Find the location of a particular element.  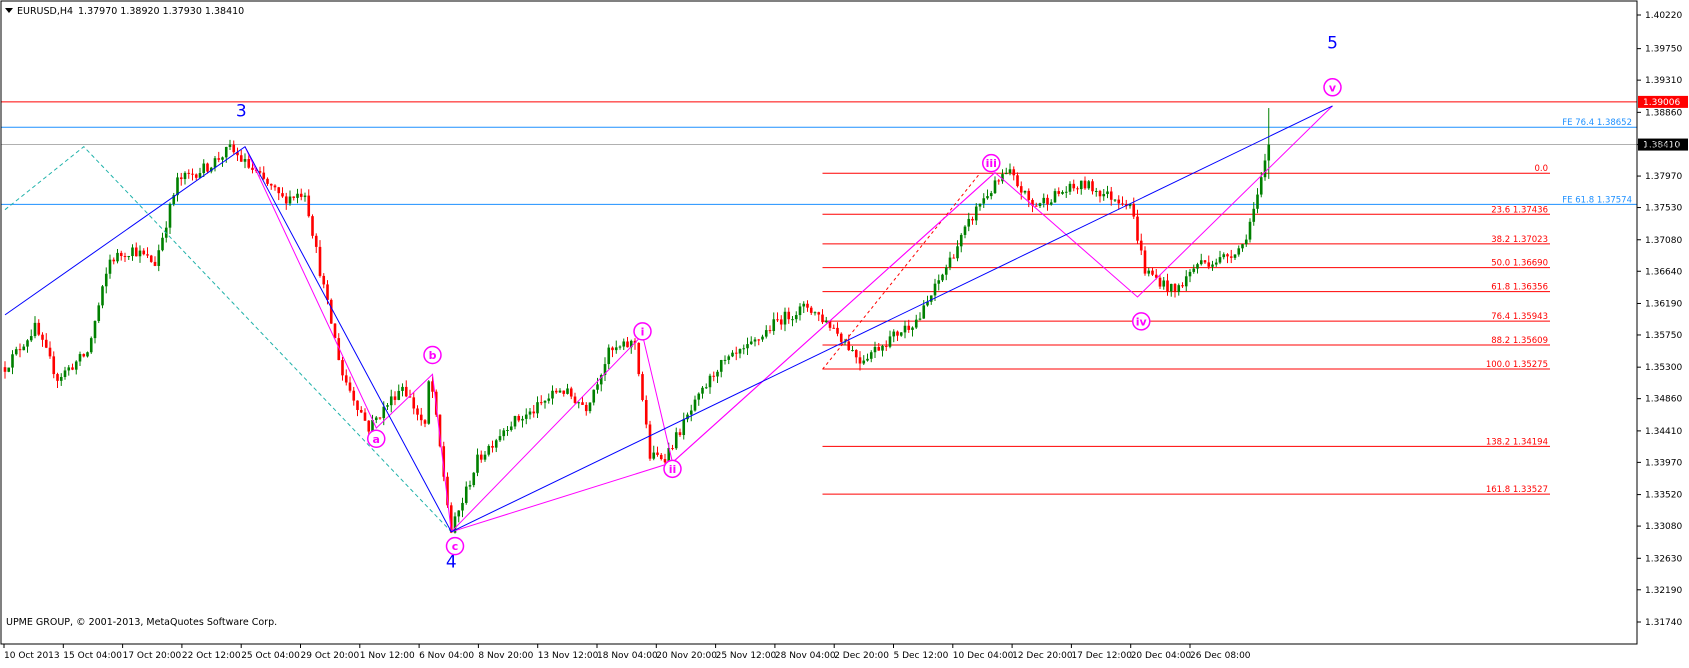

x-tick-label: 1 Nov 12:00 is located at coordinates (387, 656).